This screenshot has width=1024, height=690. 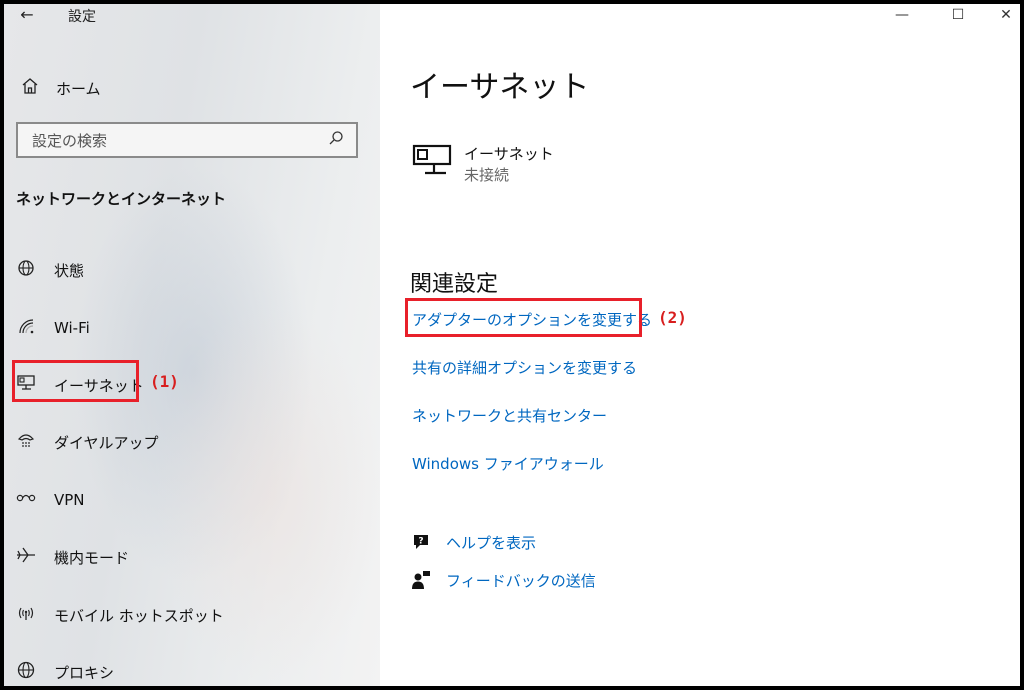 I want to click on feedback-person-icon, so click(x=421, y=580).